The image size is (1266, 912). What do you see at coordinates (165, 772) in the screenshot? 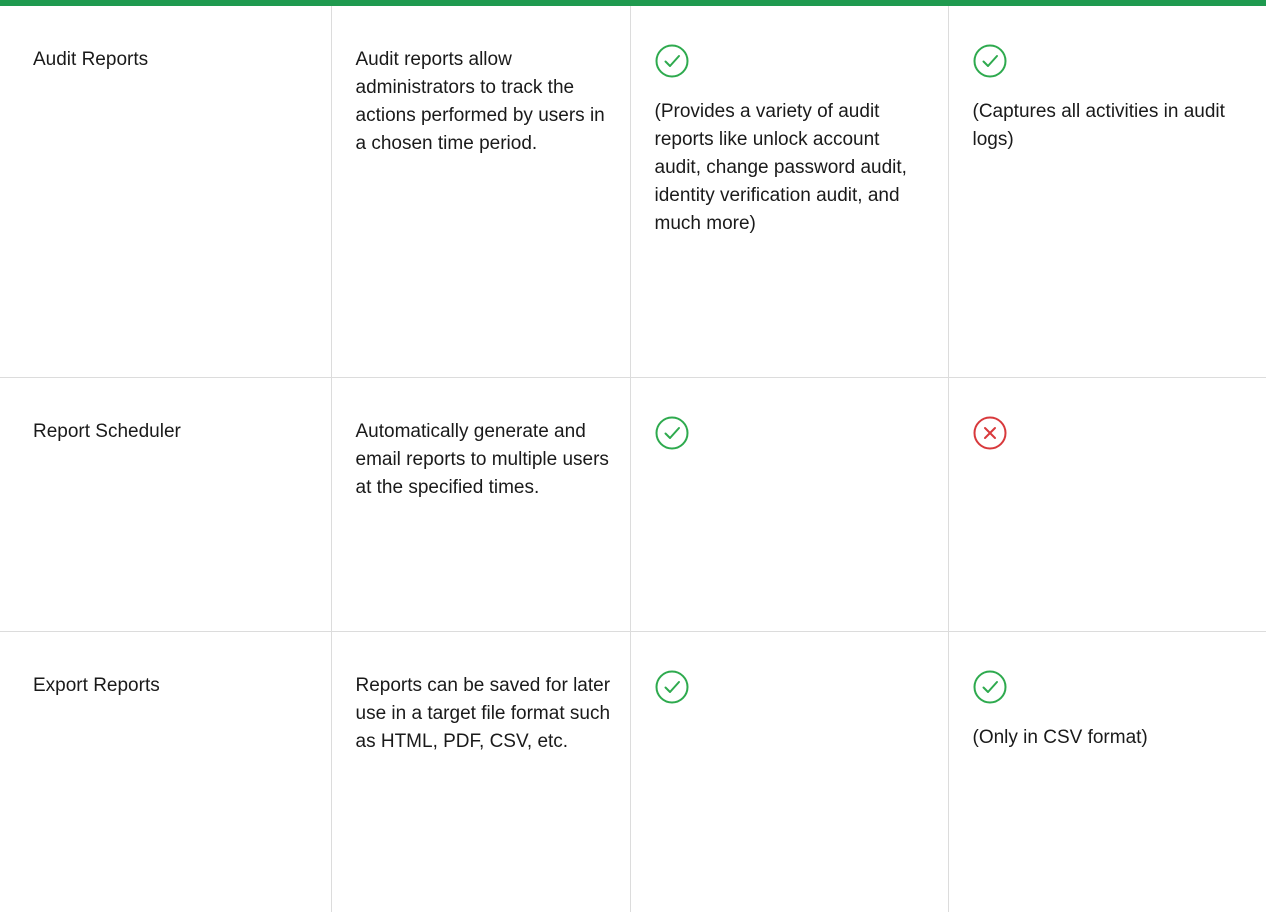
I see `feature-name: Export Reports` at bounding box center [165, 772].